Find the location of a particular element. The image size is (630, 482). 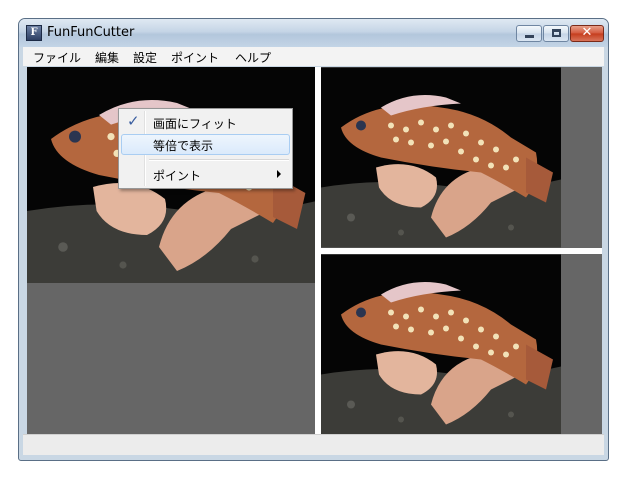

menu-item-point: ポイント is located at coordinates (205, 174).